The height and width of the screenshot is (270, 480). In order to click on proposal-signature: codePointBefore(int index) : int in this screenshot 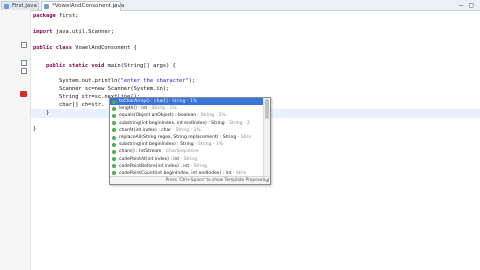, I will do `click(154, 166)`.